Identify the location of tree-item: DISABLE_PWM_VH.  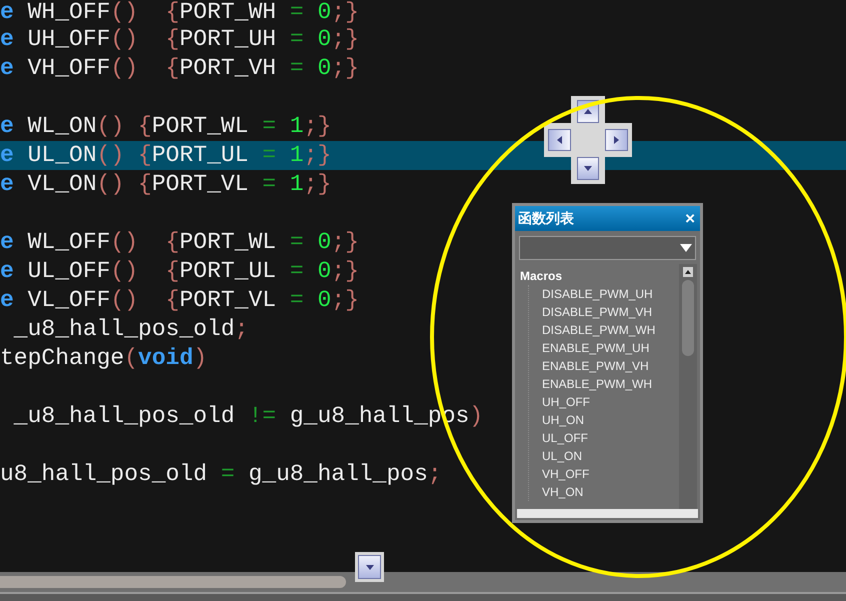
(610, 312).